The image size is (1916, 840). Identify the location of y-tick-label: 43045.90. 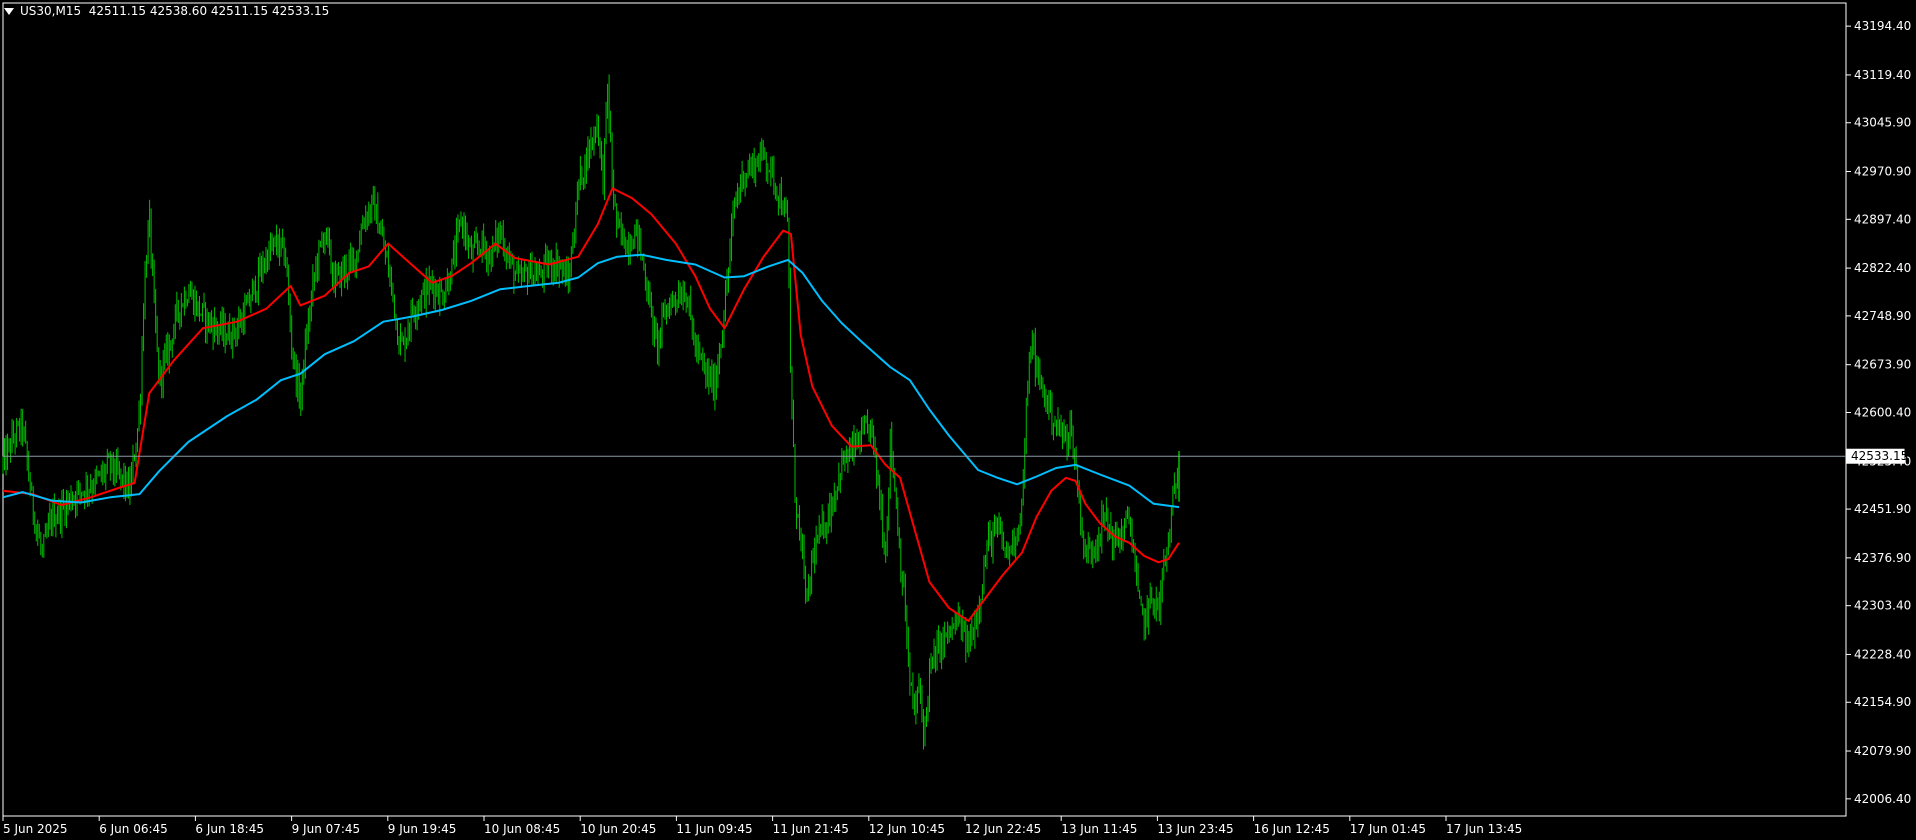
(1882, 123).